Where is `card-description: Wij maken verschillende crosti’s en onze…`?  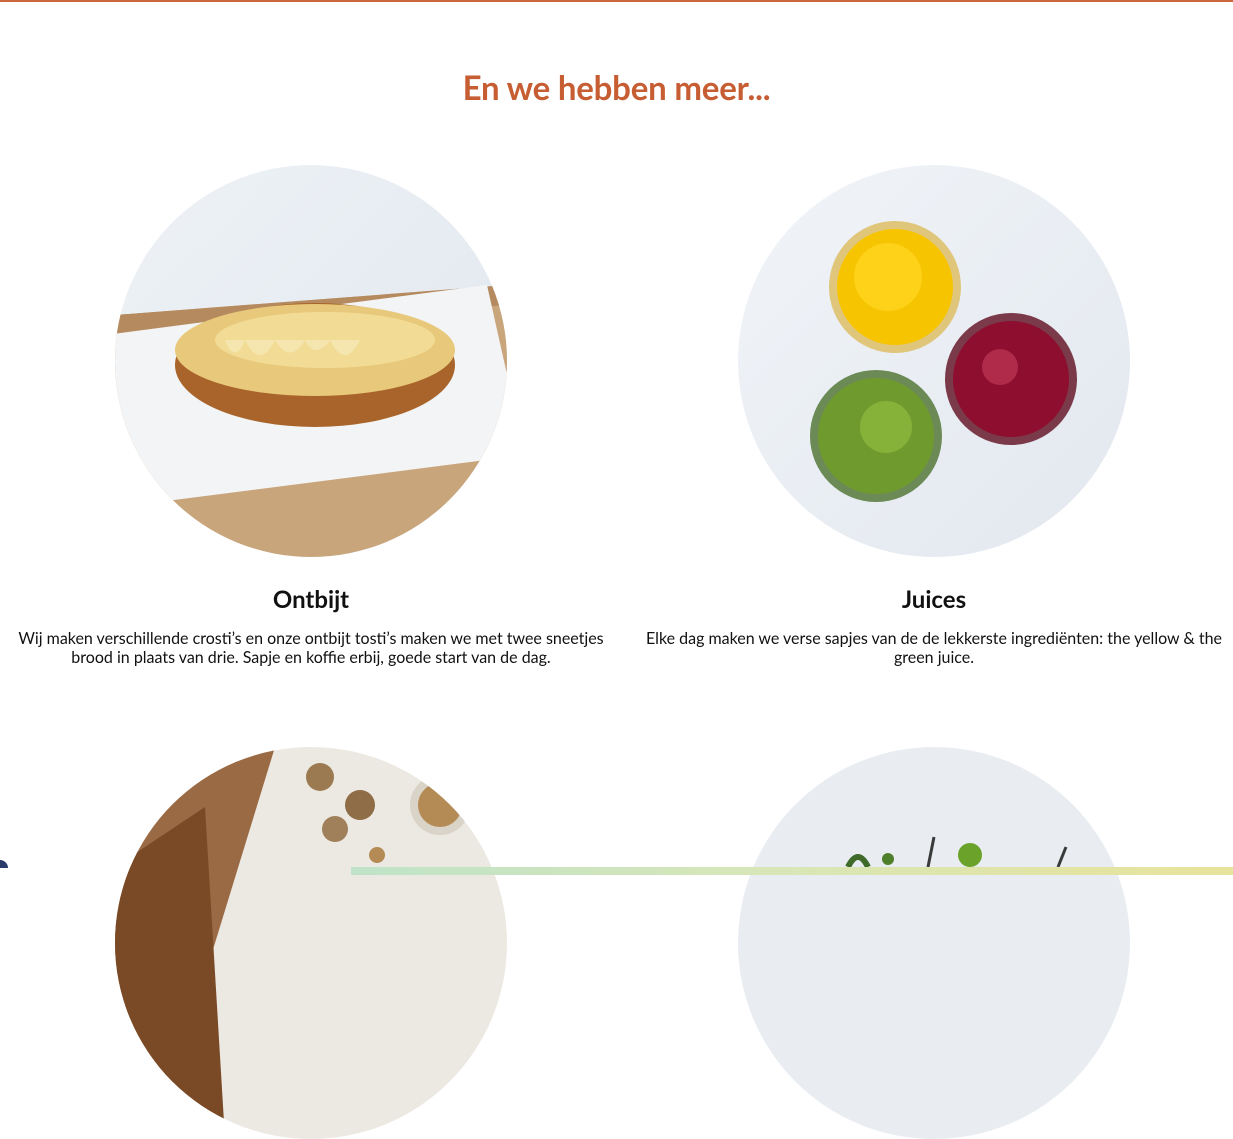 card-description: Wij maken verschillende crosti’s en onze… is located at coordinates (311, 648).